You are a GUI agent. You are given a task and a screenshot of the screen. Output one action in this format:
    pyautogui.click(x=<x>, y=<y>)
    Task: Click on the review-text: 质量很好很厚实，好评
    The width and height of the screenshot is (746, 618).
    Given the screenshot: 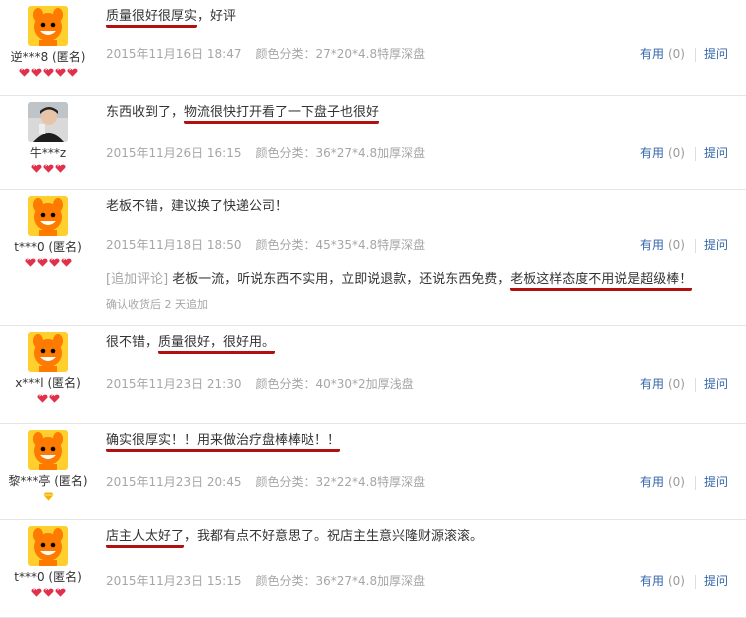 What is the action you would take?
    pyautogui.click(x=426, y=18)
    